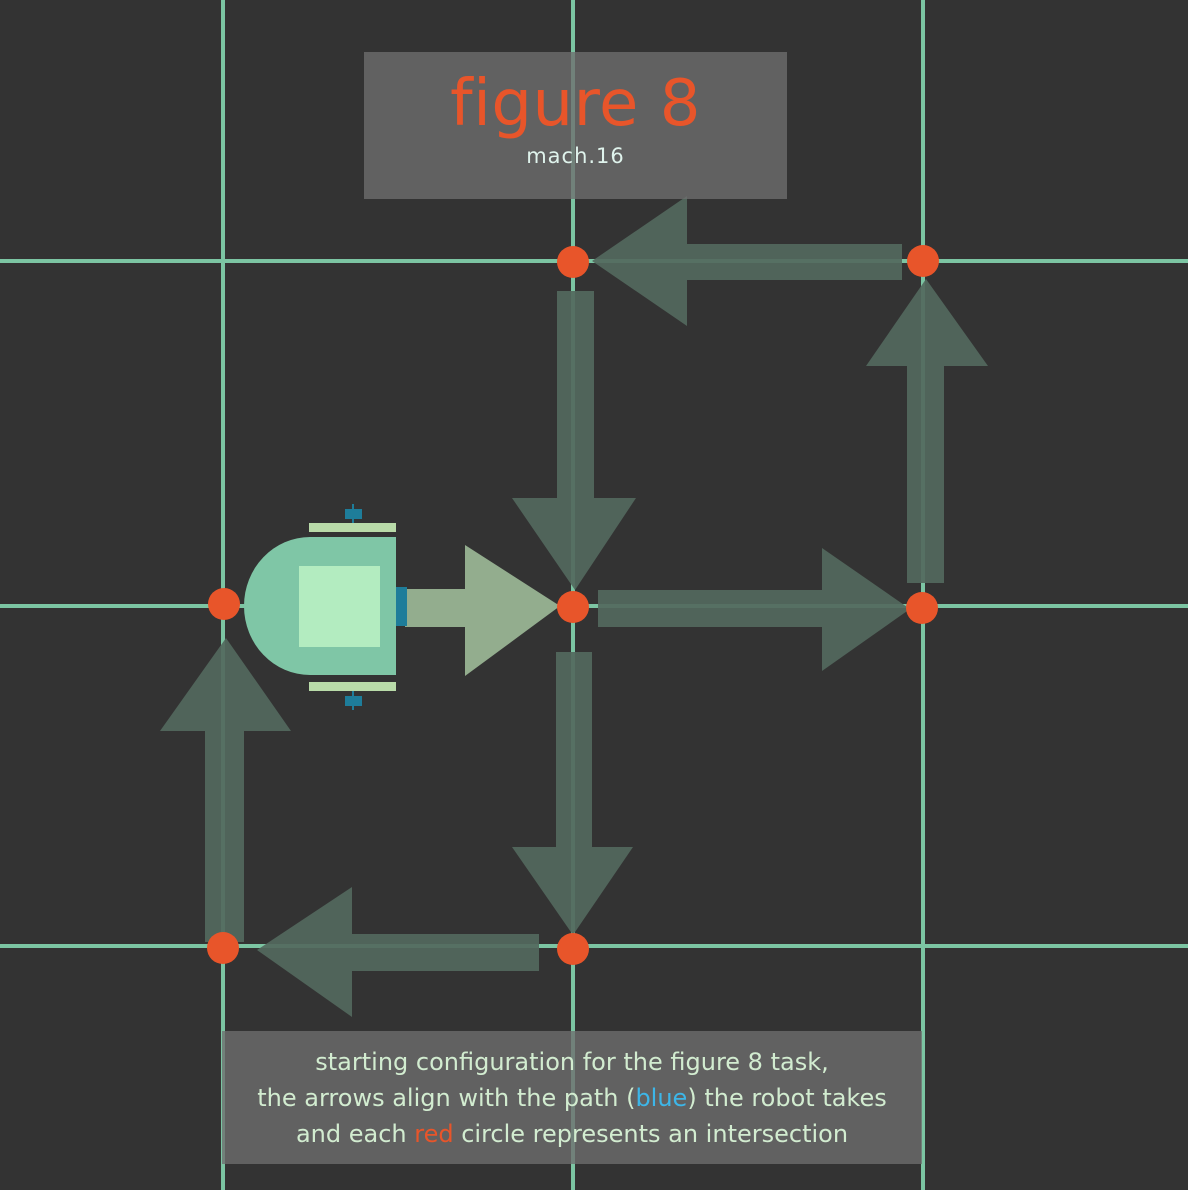 This screenshot has width=1188, height=1190. What do you see at coordinates (355, 1134) in the screenshot?
I see `caption-text: and each` at bounding box center [355, 1134].